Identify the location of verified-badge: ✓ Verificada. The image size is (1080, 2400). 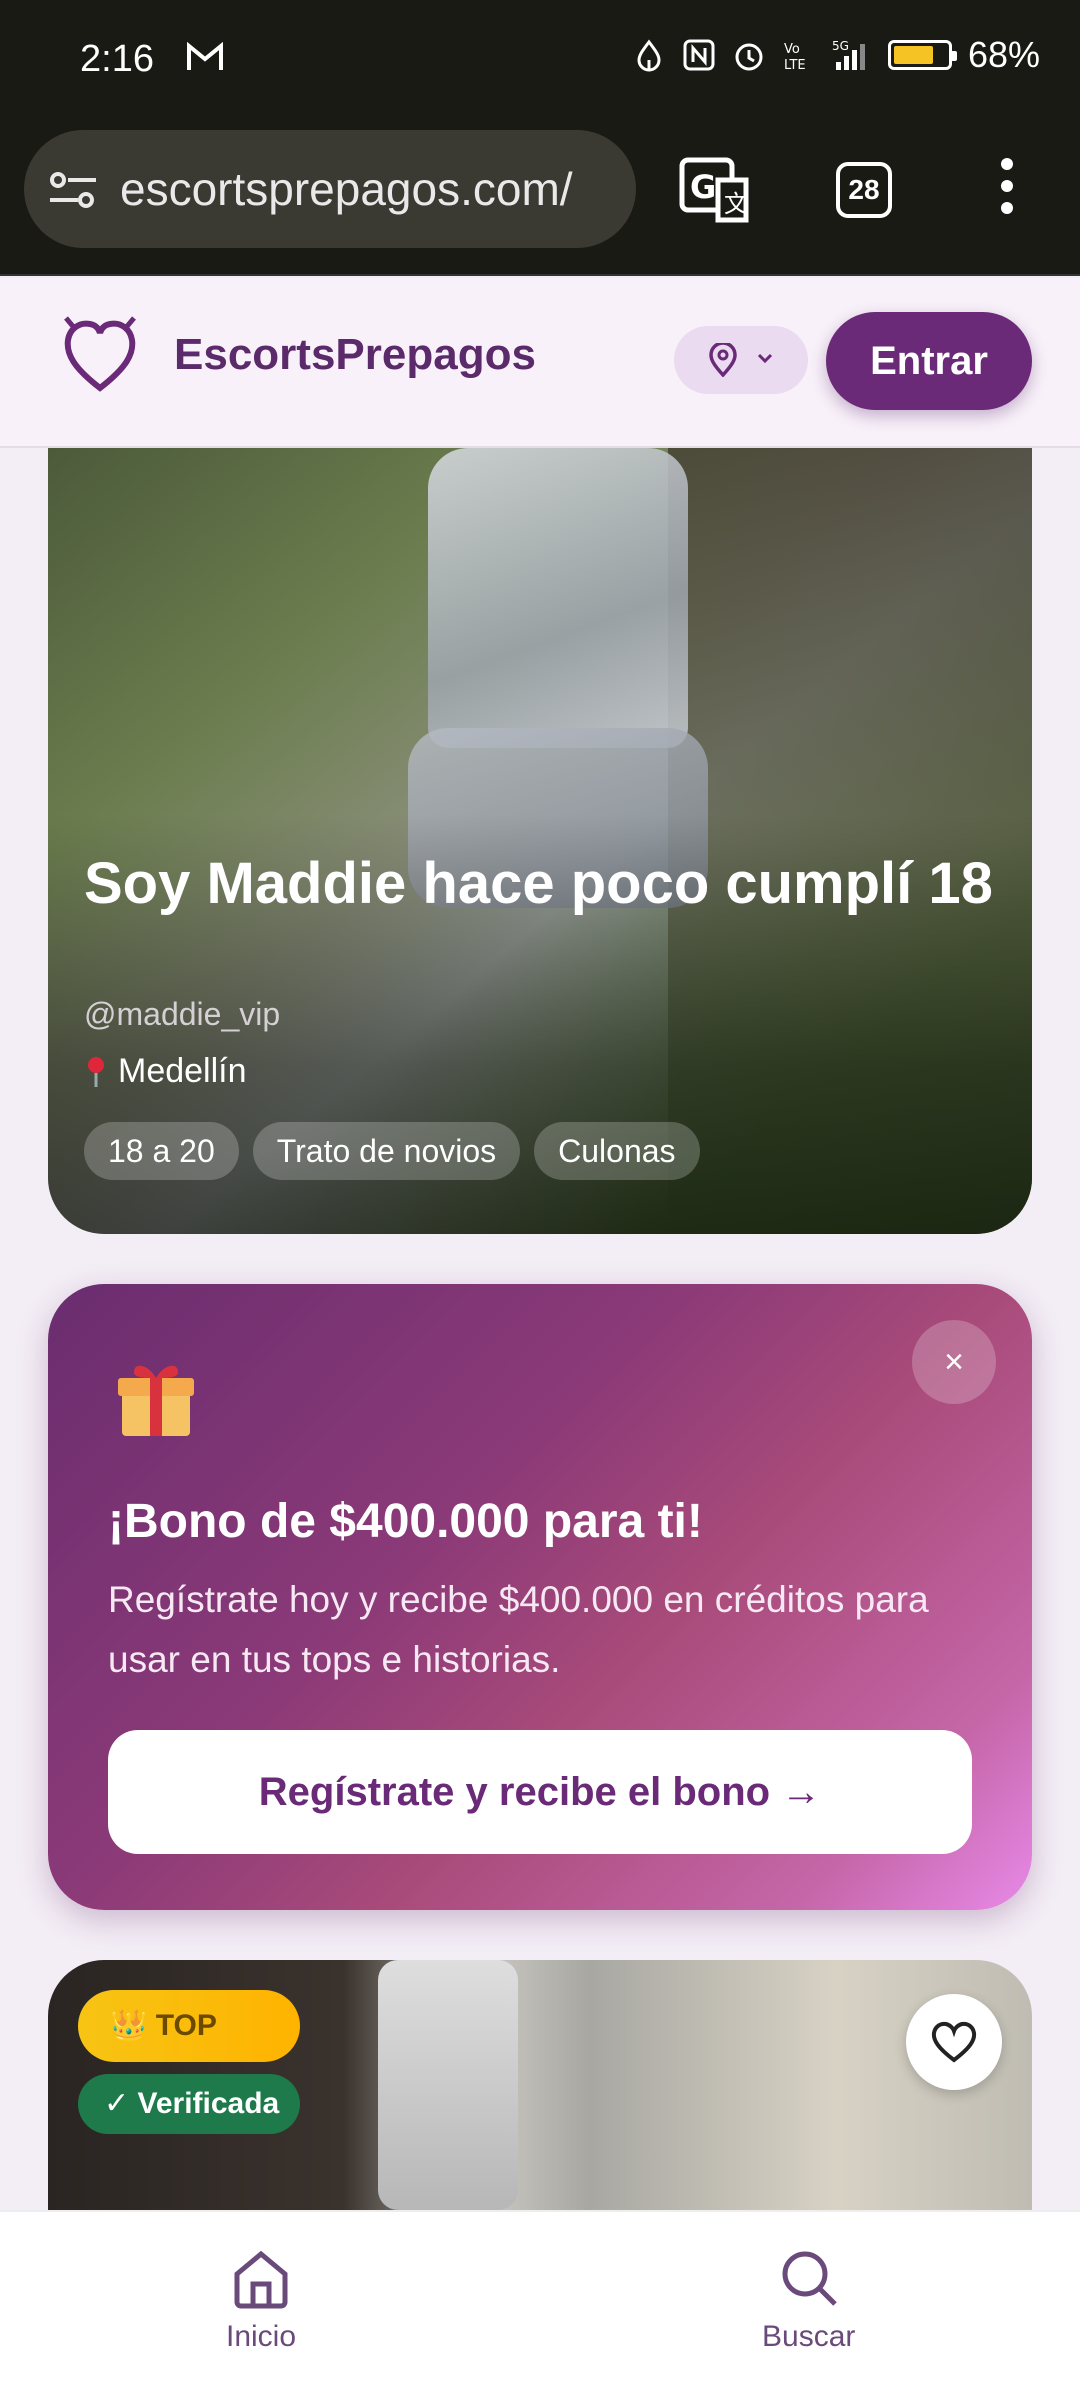
(189, 2104).